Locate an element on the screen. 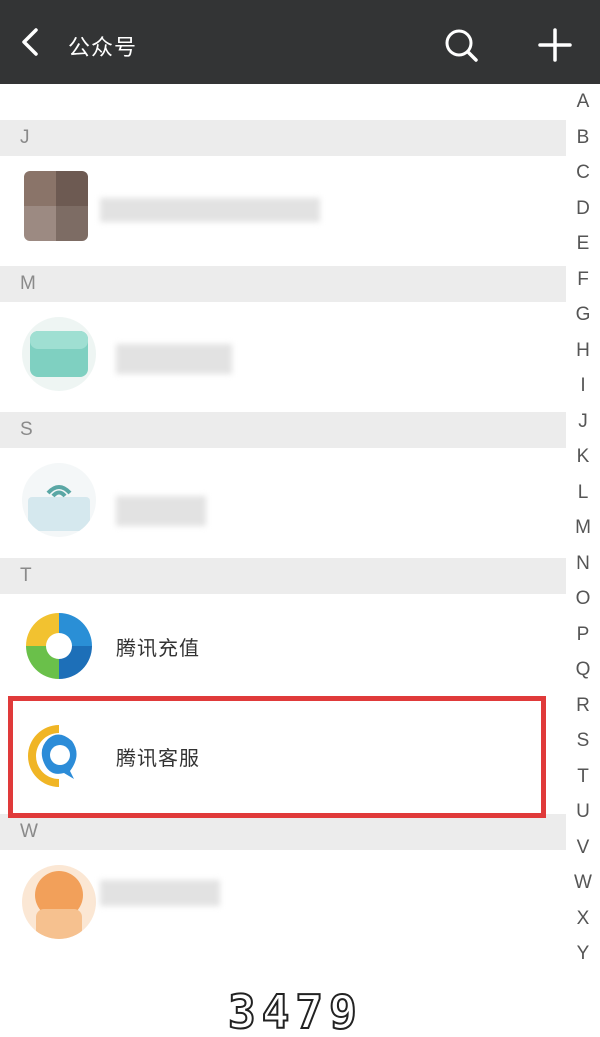  index-letter-o: O is located at coordinates (583, 599).